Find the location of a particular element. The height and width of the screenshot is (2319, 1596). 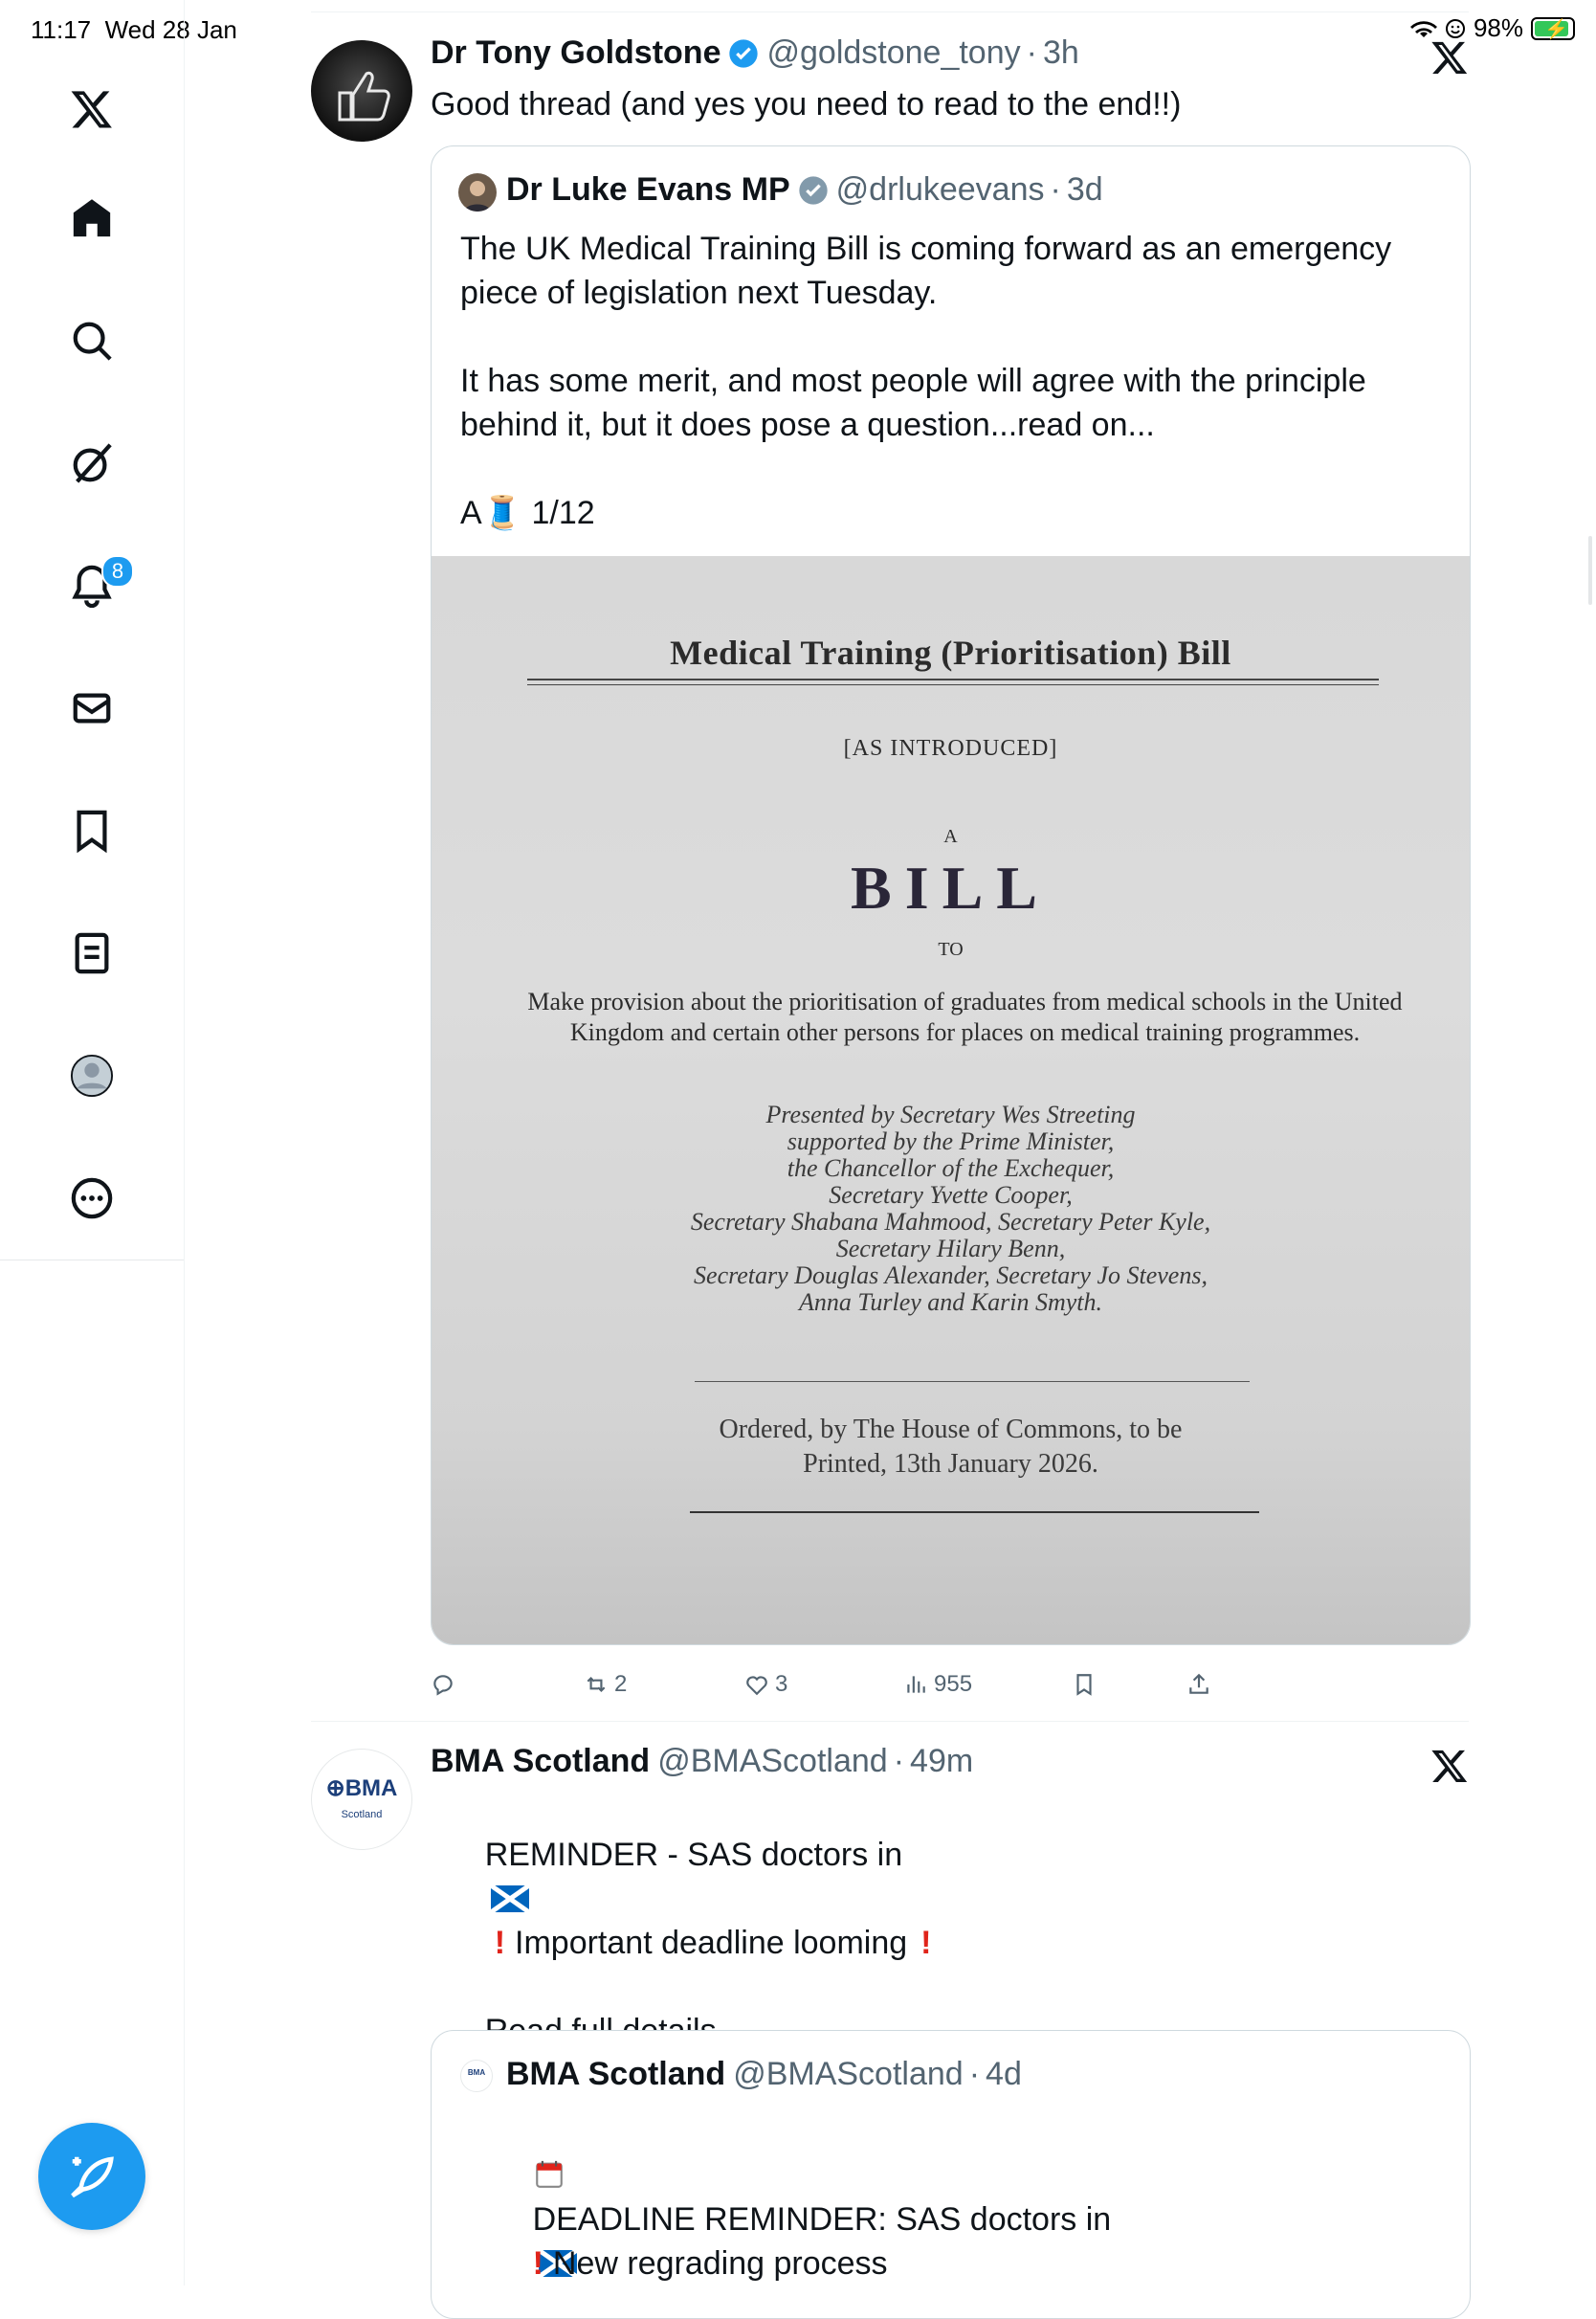

ordered-line: Ordered, by The House of Commons, to be is located at coordinates (951, 1429).